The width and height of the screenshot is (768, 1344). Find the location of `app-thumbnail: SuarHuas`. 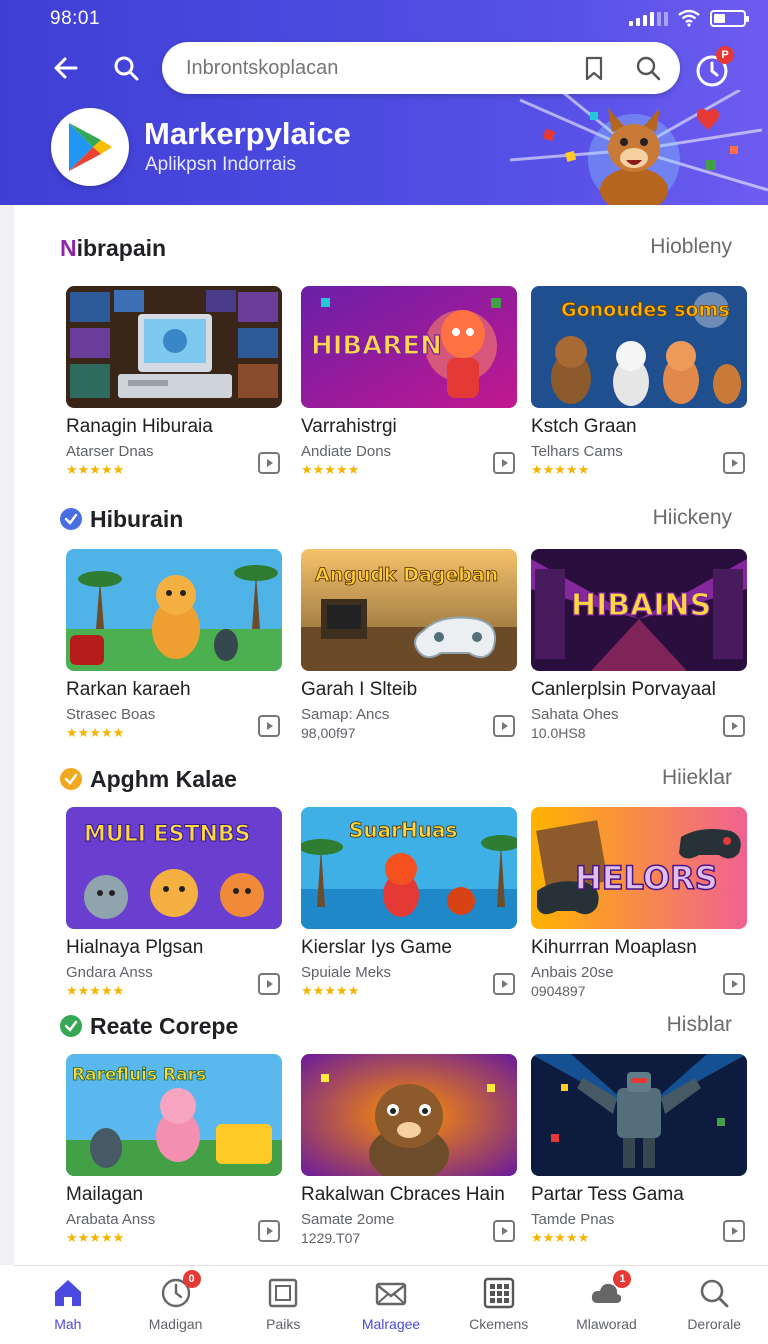

app-thumbnail: SuarHuas is located at coordinates (409, 868).